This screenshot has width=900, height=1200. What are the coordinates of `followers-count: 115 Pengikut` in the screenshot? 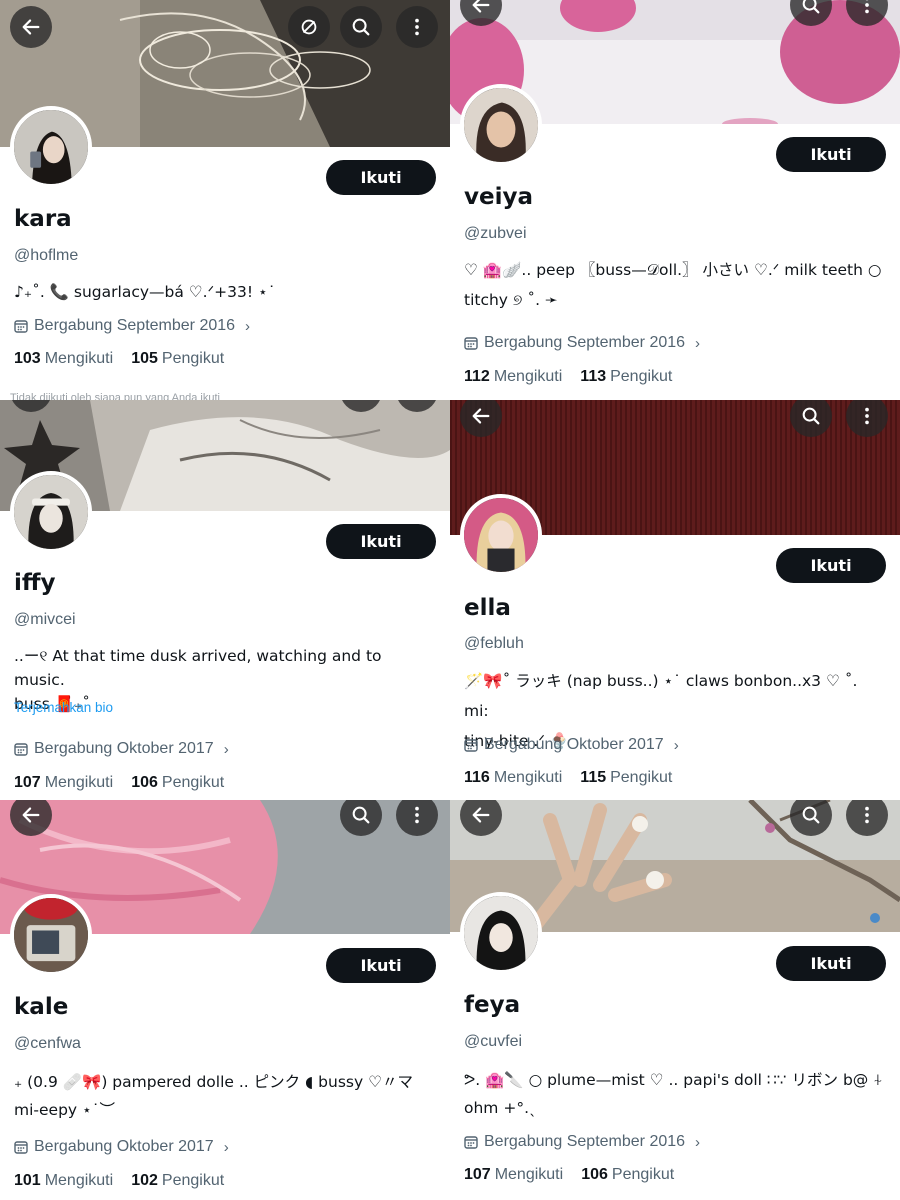 It's located at (626, 778).